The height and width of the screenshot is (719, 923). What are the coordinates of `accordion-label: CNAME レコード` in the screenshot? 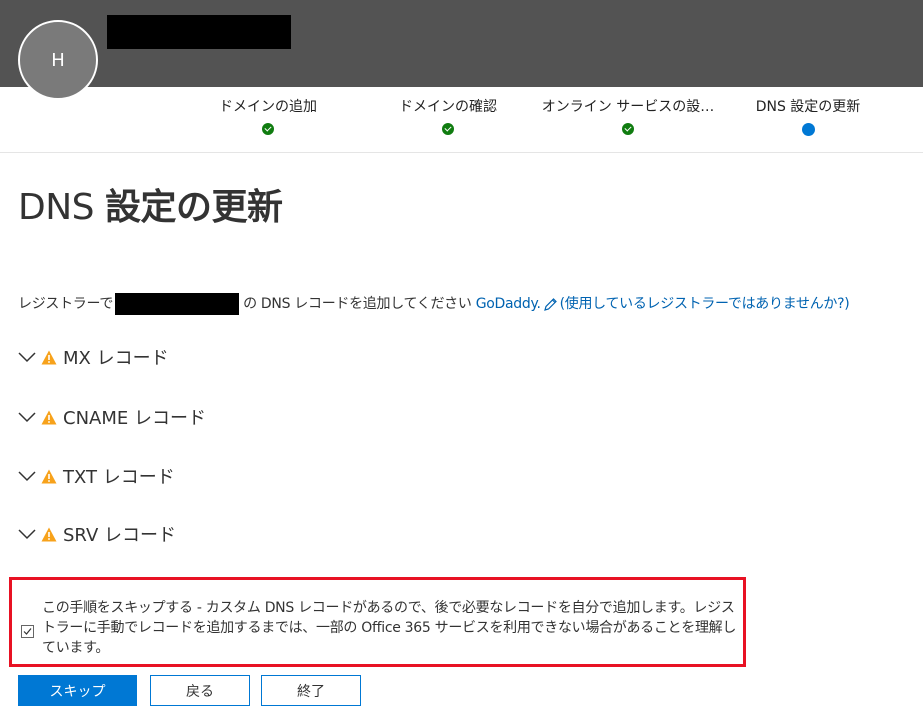 It's located at (134, 418).